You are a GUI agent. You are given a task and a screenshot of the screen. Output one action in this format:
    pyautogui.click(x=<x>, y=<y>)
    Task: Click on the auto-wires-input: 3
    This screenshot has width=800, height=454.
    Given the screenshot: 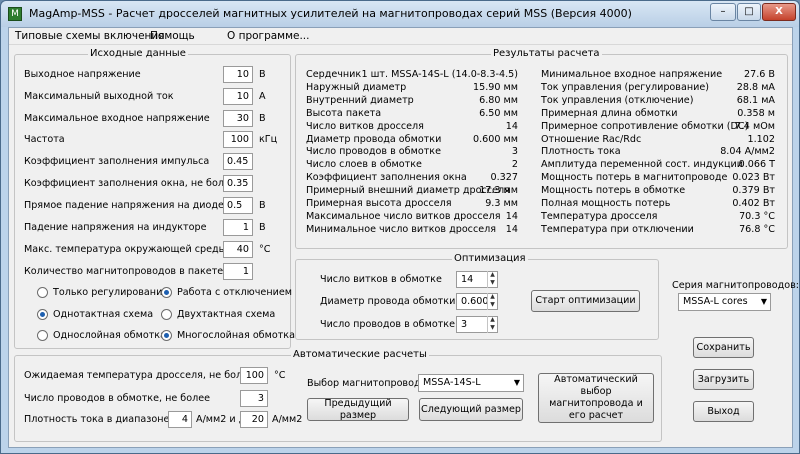 What is the action you would take?
    pyautogui.click(x=254, y=398)
    